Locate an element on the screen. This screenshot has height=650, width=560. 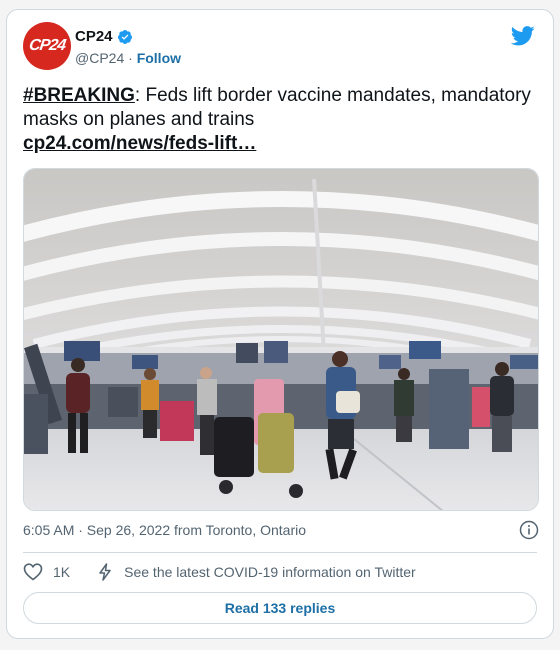
author-name-row: CP24 is located at coordinates (104, 36).